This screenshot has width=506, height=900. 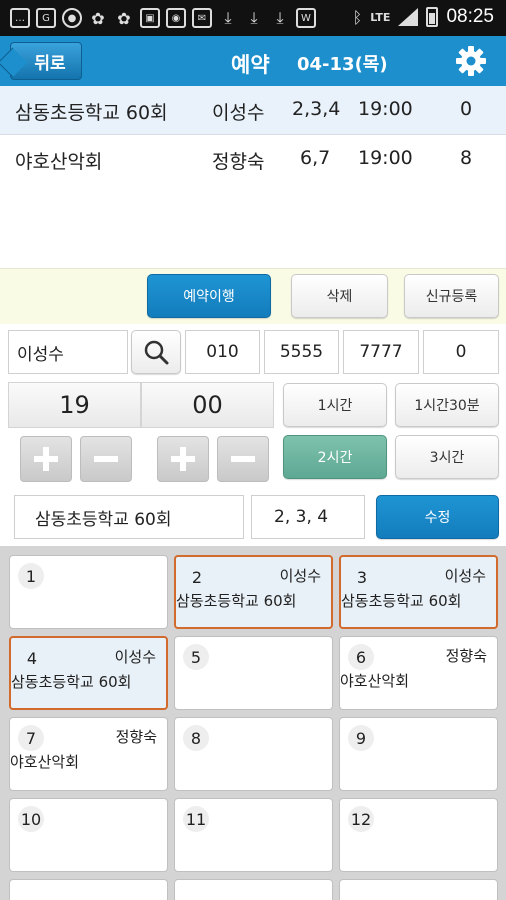 I want to click on people-count-field: 0, so click(x=461, y=352).